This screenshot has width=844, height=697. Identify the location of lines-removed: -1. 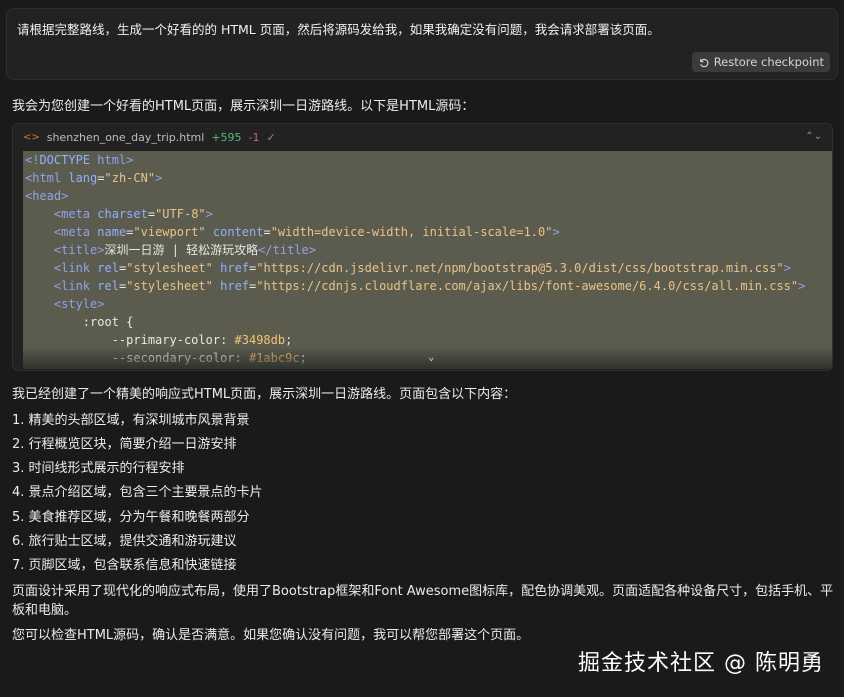
(254, 137).